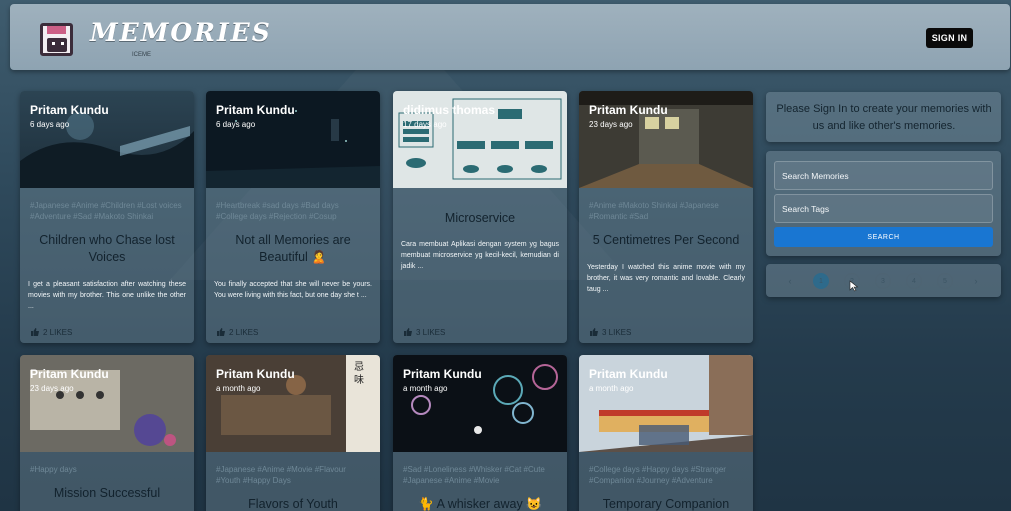  I want to click on card-title: Not all Memories are Beautiful 🙎, so click(293, 248).